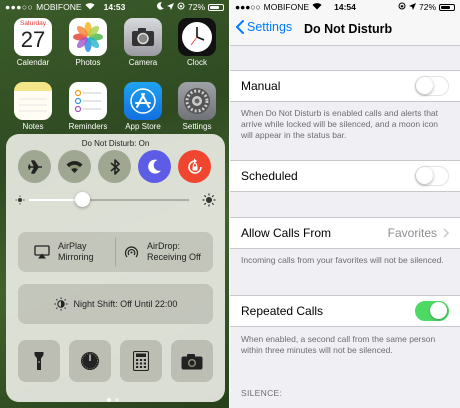 This screenshot has width=460, height=408. I want to click on camera-button, so click(192, 361).